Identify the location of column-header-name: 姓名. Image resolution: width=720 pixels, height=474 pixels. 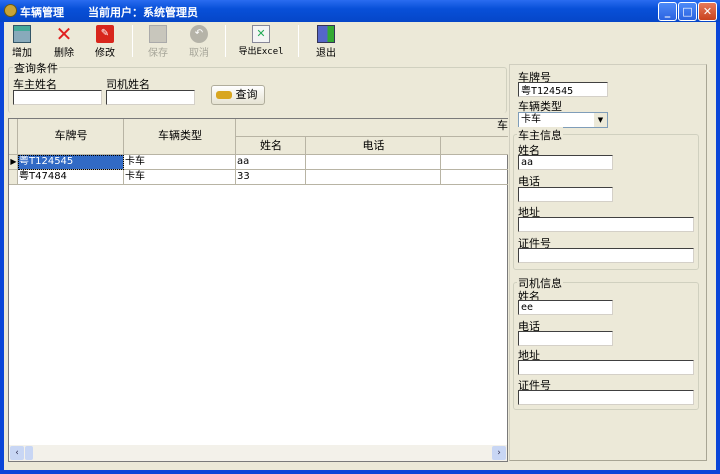
(271, 146).